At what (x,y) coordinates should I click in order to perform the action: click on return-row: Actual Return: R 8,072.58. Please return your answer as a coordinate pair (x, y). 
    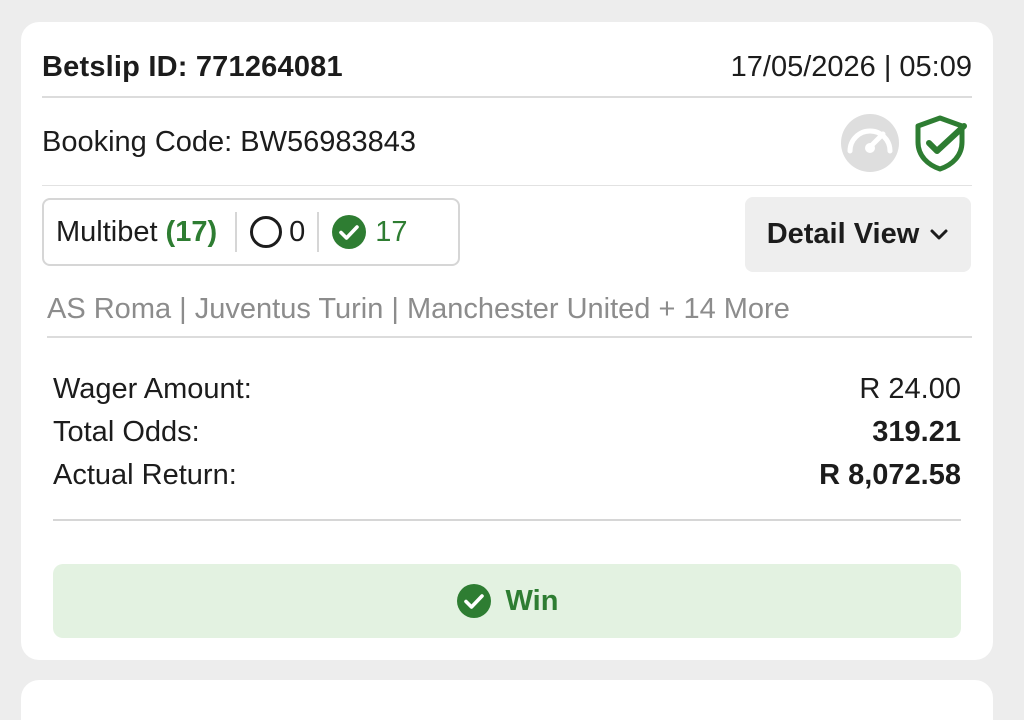
    Looking at the image, I should click on (507, 475).